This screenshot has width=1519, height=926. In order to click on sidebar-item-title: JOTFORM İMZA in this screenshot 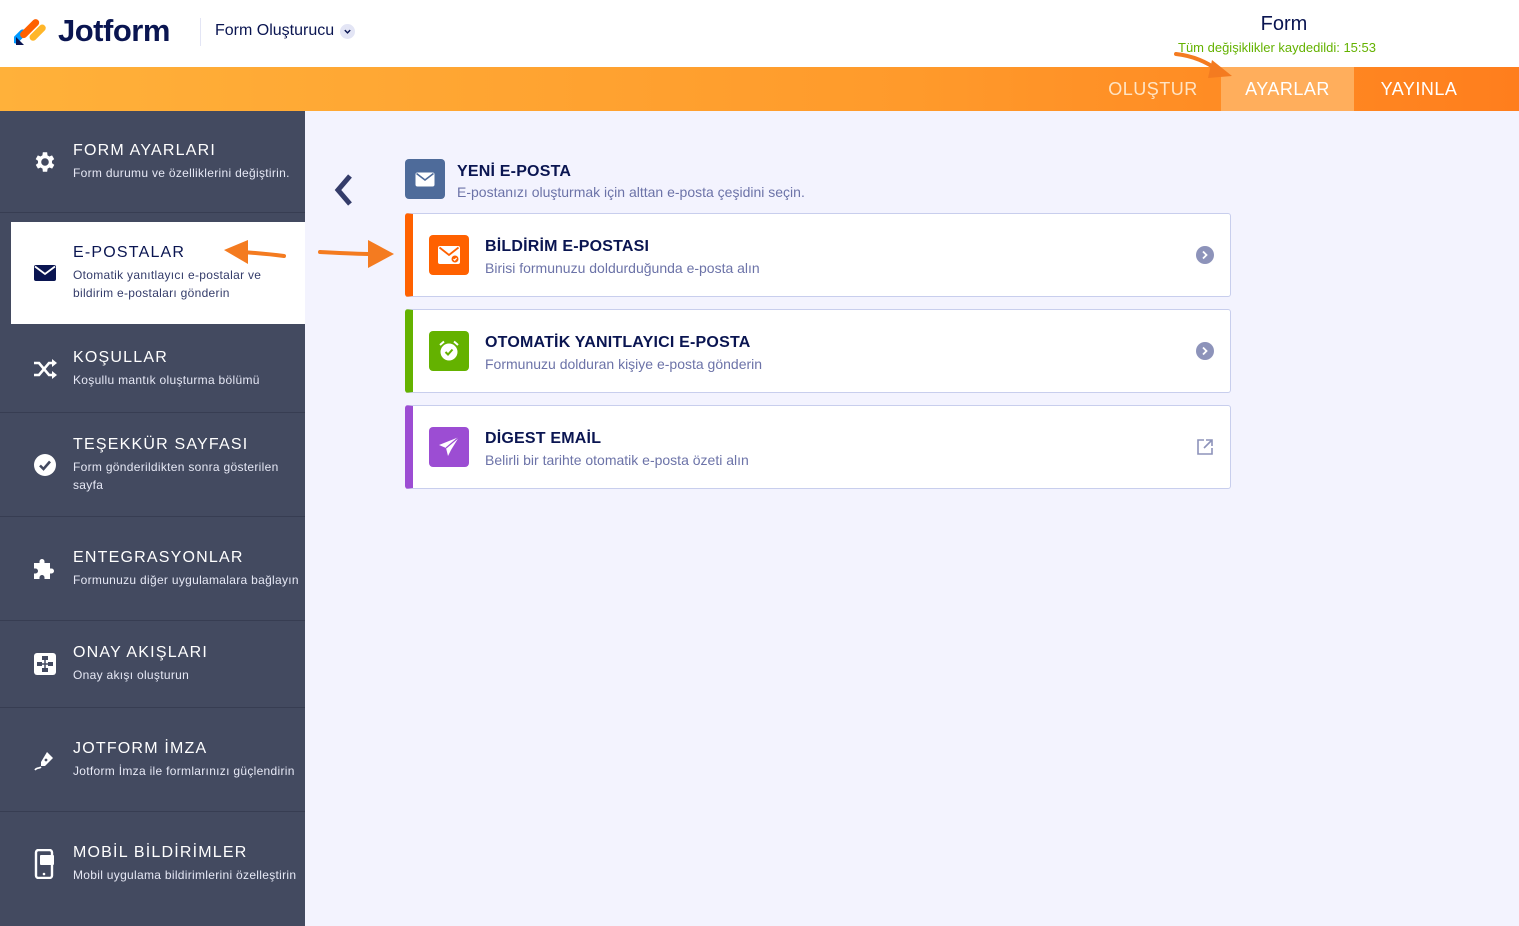, I will do `click(140, 748)`.